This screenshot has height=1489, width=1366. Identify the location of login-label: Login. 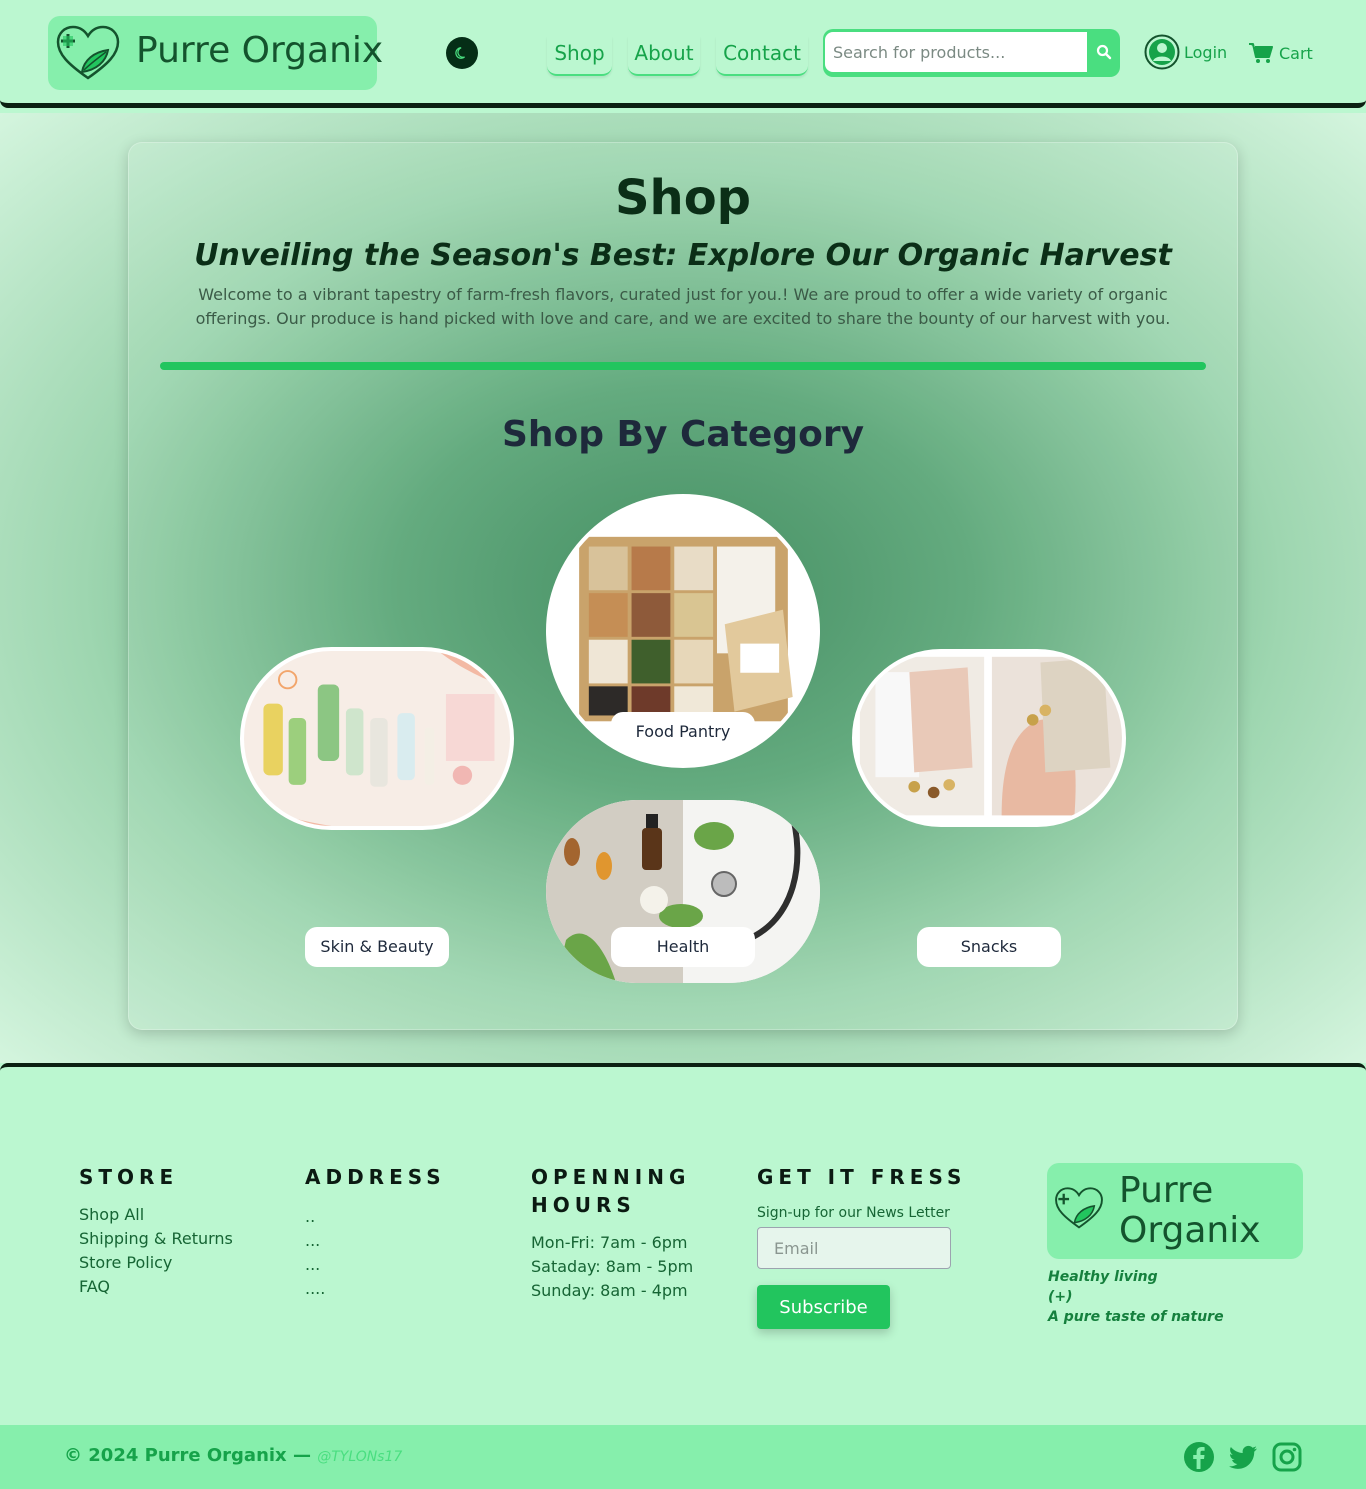
(1206, 52).